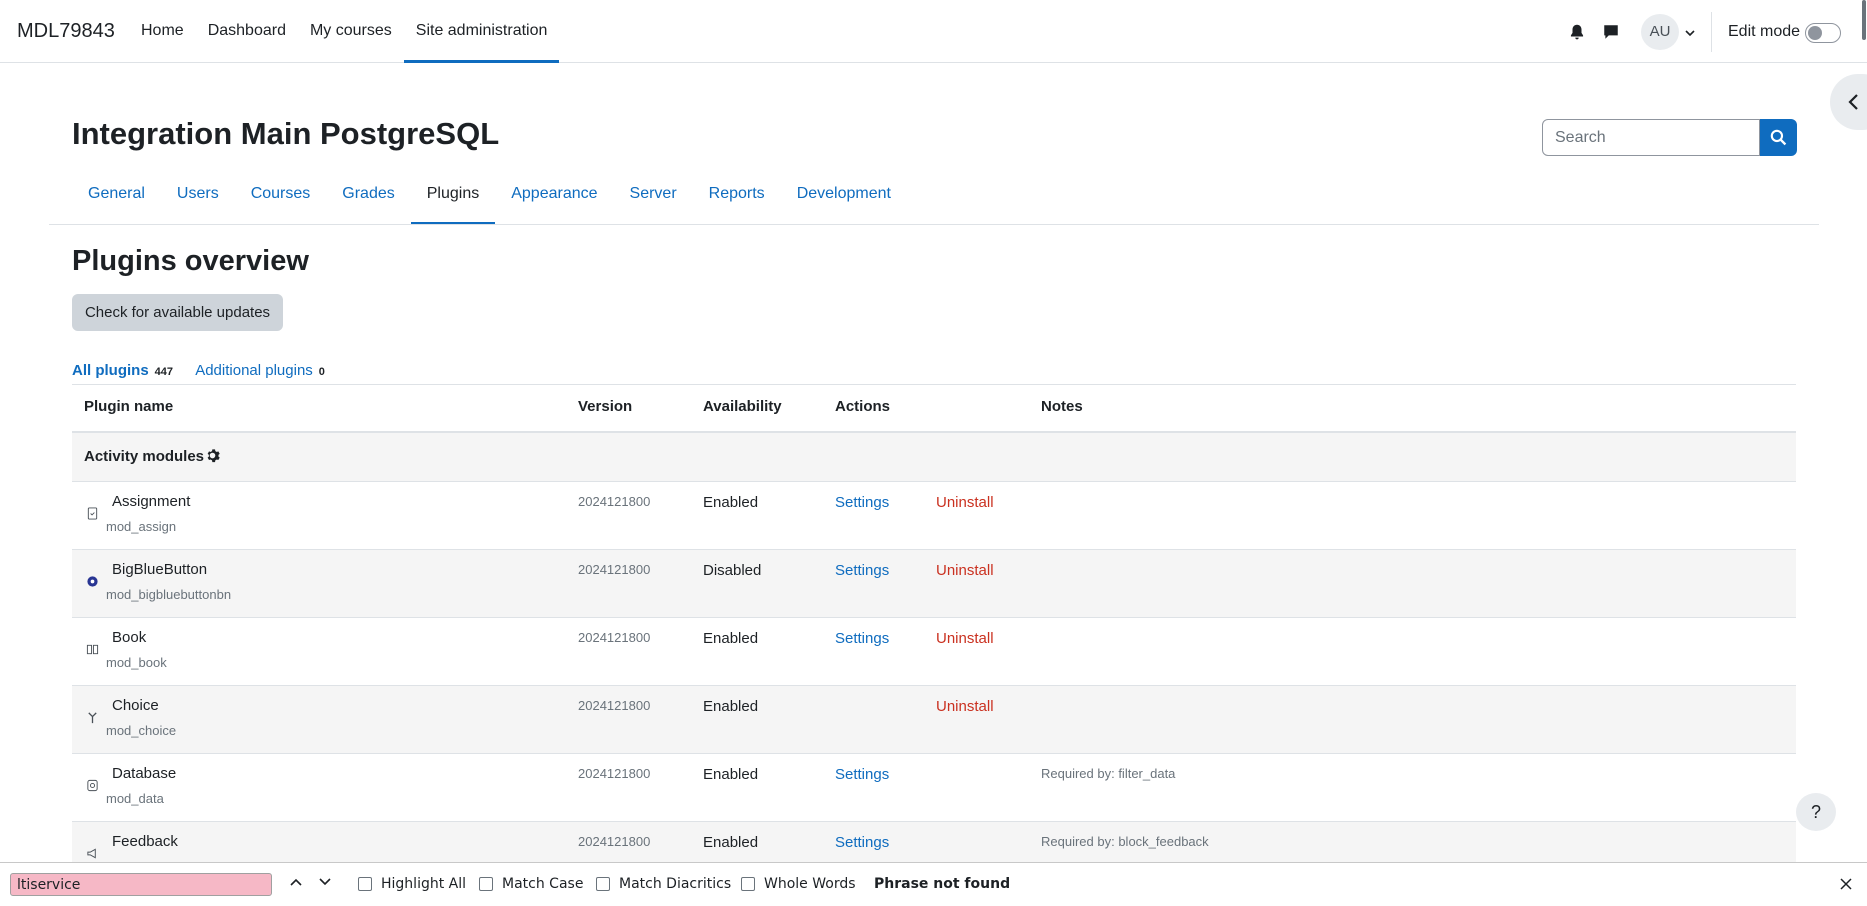 This screenshot has width=1867, height=906. I want to click on col-actions: Actions, so click(863, 406).